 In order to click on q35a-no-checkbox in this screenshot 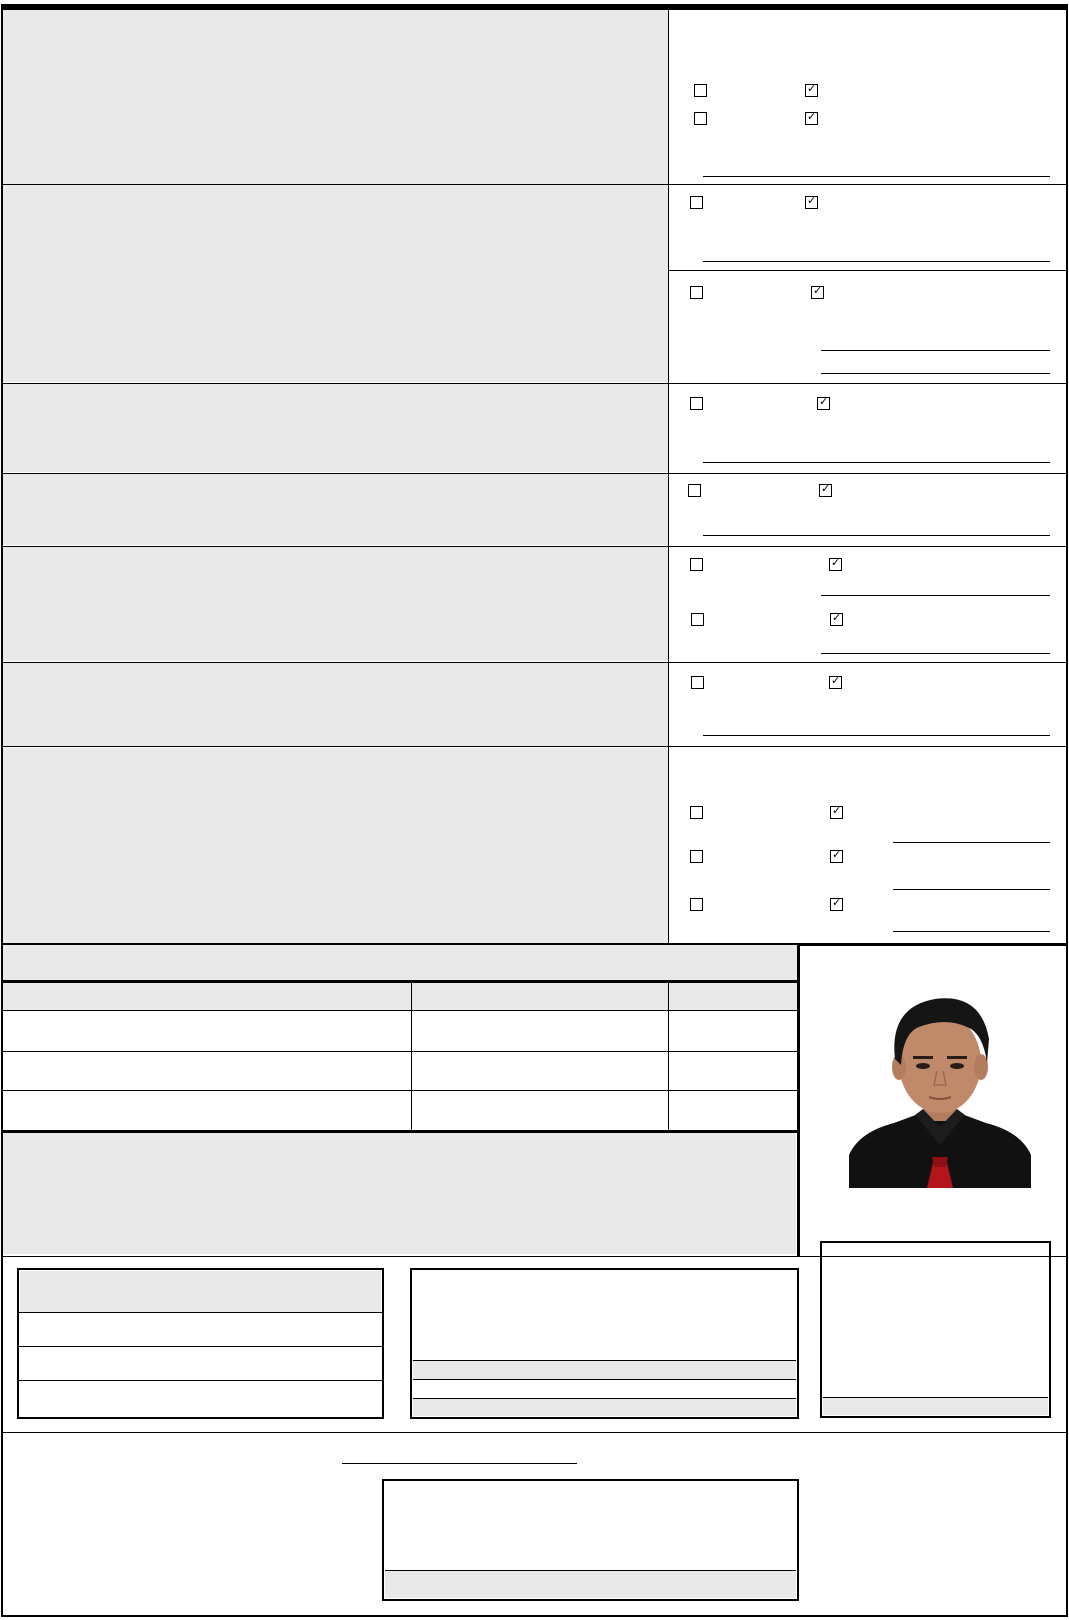, I will do `click(811, 201)`.